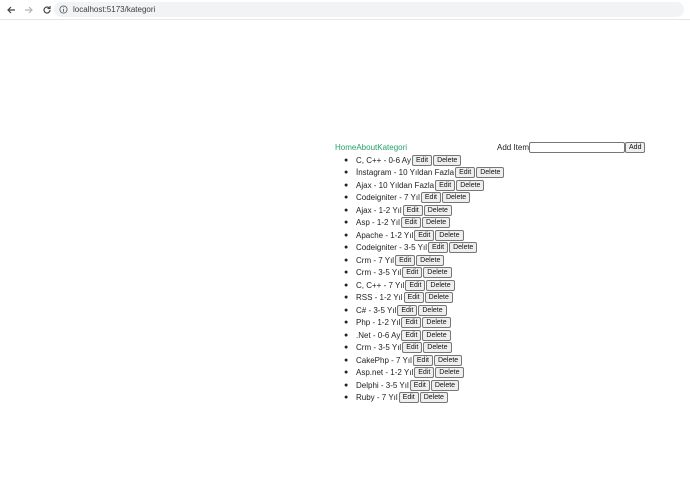 Image resolution: width=690 pixels, height=497 pixels. I want to click on list-item: ● RSS - 1-2 Yıl Edit Delete, so click(424, 298).